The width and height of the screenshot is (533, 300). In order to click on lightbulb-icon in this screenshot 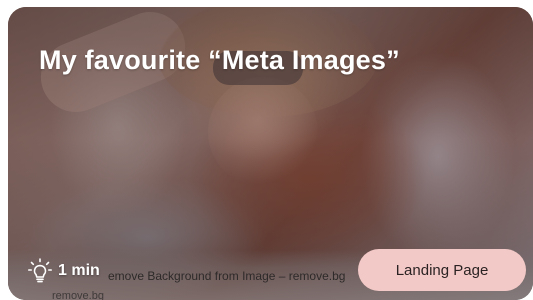, I will do `click(40, 270)`.